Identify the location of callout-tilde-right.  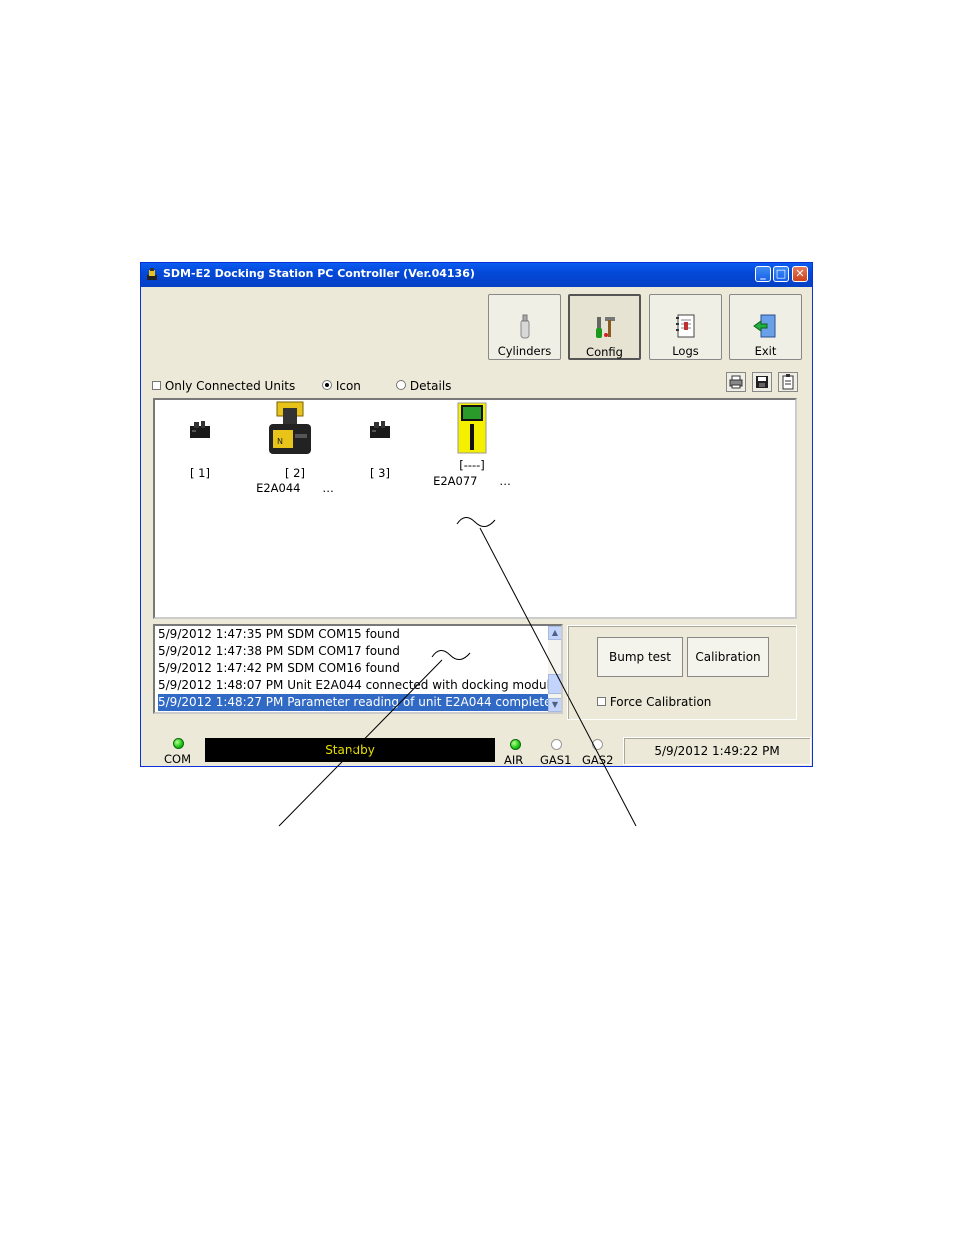
(476, 522).